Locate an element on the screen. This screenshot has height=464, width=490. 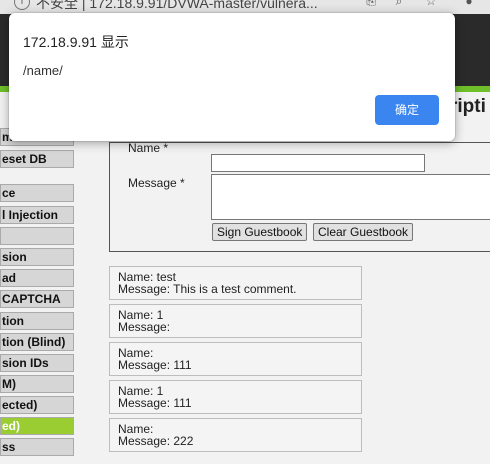
page-title: ripti is located at coordinates (468, 106).